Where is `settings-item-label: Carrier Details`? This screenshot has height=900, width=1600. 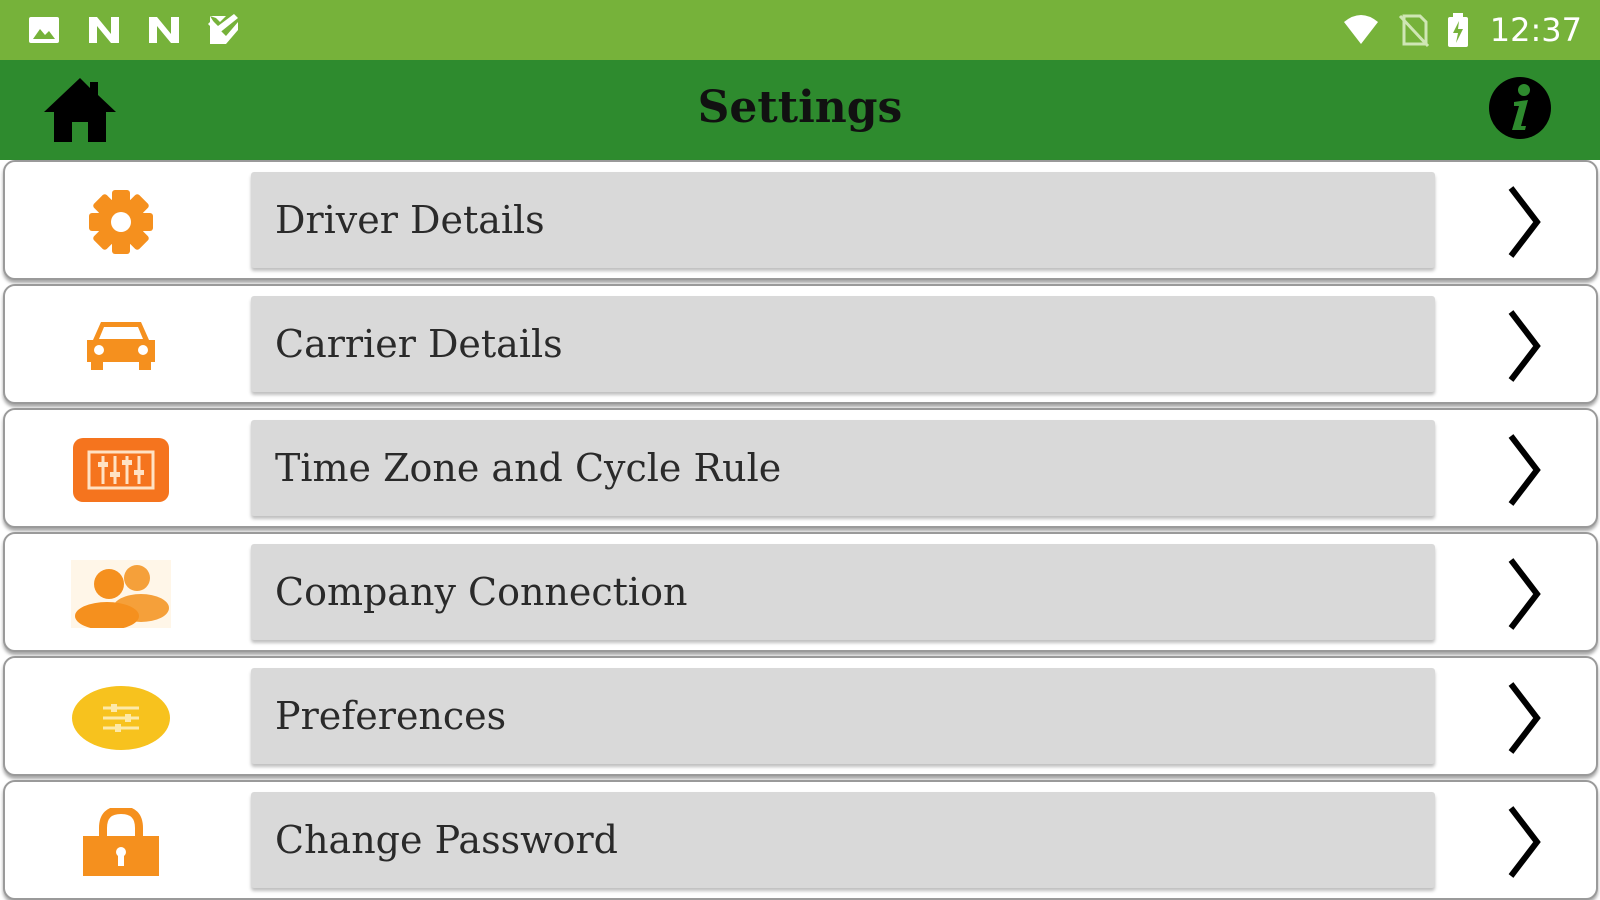
settings-item-label: Carrier Details is located at coordinates (843, 344).